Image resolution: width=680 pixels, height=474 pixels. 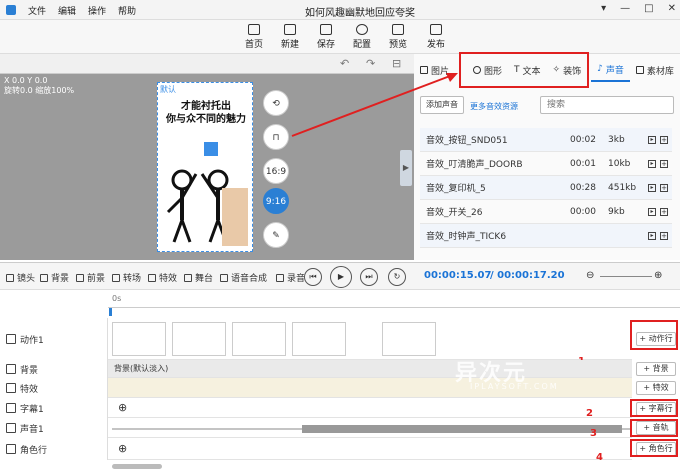 I want to click on zoom-in-icon: ⊕, so click(x=658, y=275).